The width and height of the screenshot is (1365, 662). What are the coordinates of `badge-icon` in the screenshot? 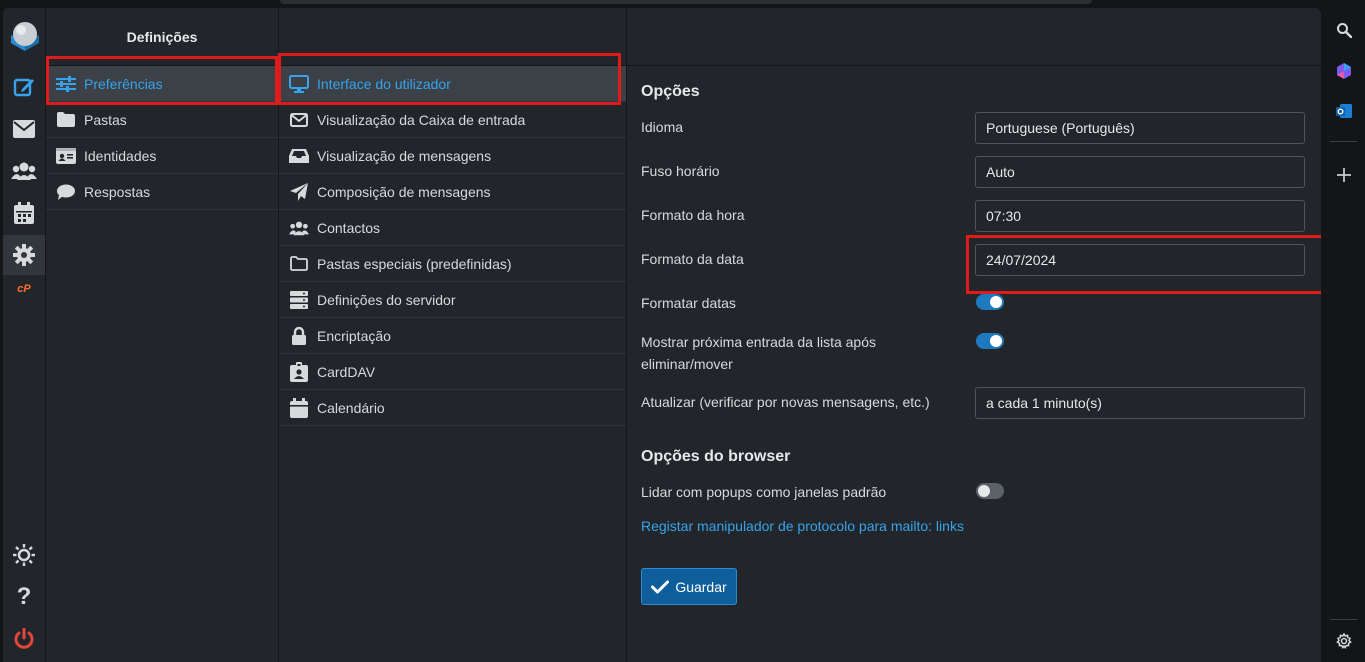 It's located at (299, 371).